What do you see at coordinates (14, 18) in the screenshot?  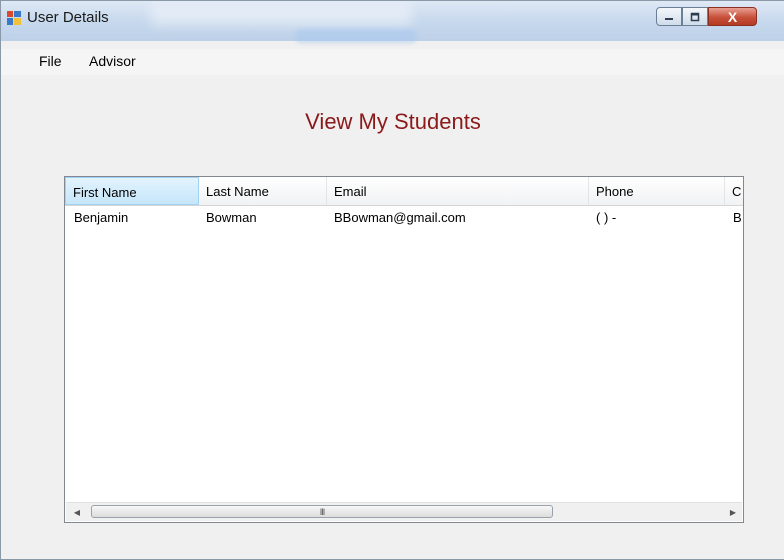 I see `app-window-icon` at bounding box center [14, 18].